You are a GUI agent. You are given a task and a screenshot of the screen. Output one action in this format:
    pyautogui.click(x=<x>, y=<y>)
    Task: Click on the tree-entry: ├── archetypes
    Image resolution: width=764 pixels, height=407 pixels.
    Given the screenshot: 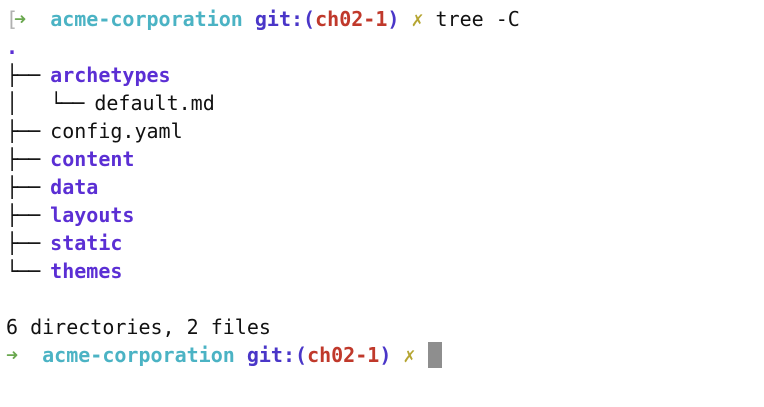 What is the action you would take?
    pyautogui.click(x=382, y=75)
    